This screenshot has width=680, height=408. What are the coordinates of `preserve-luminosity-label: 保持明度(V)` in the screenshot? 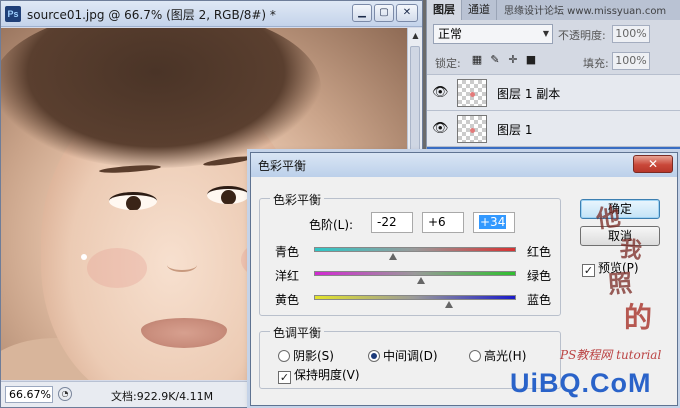 It's located at (327, 375).